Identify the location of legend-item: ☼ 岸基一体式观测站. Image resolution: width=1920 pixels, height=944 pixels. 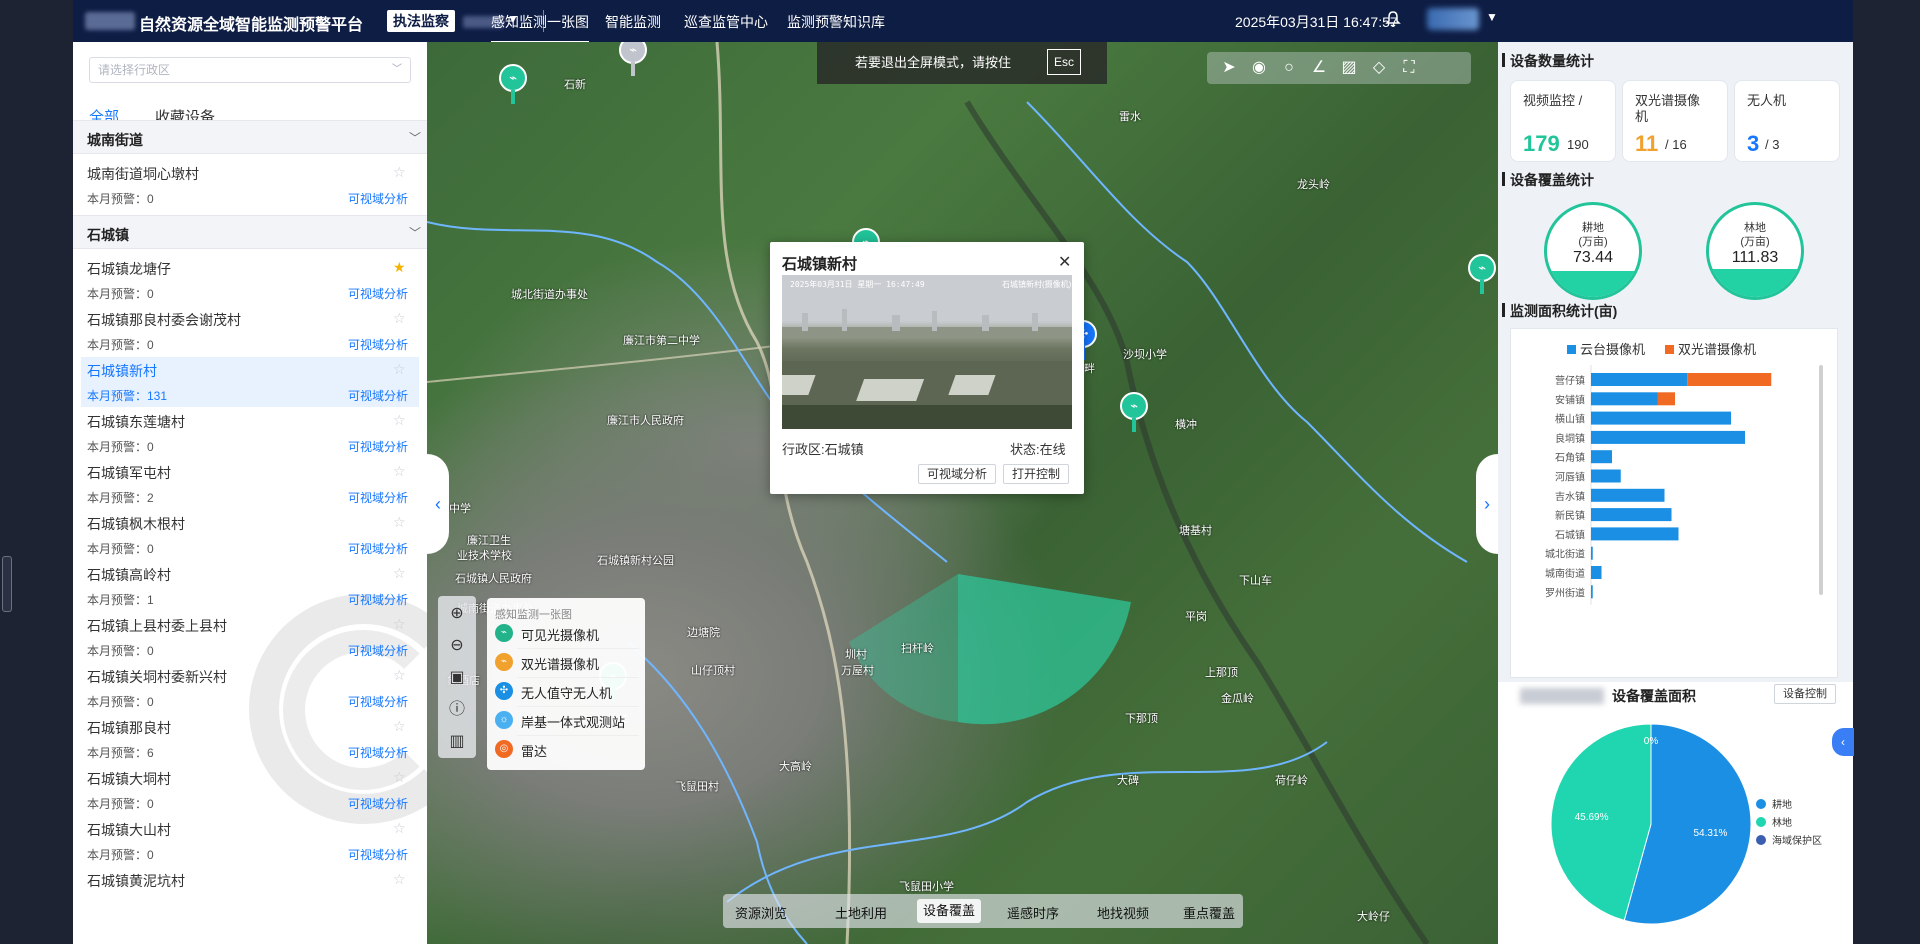
(567, 722).